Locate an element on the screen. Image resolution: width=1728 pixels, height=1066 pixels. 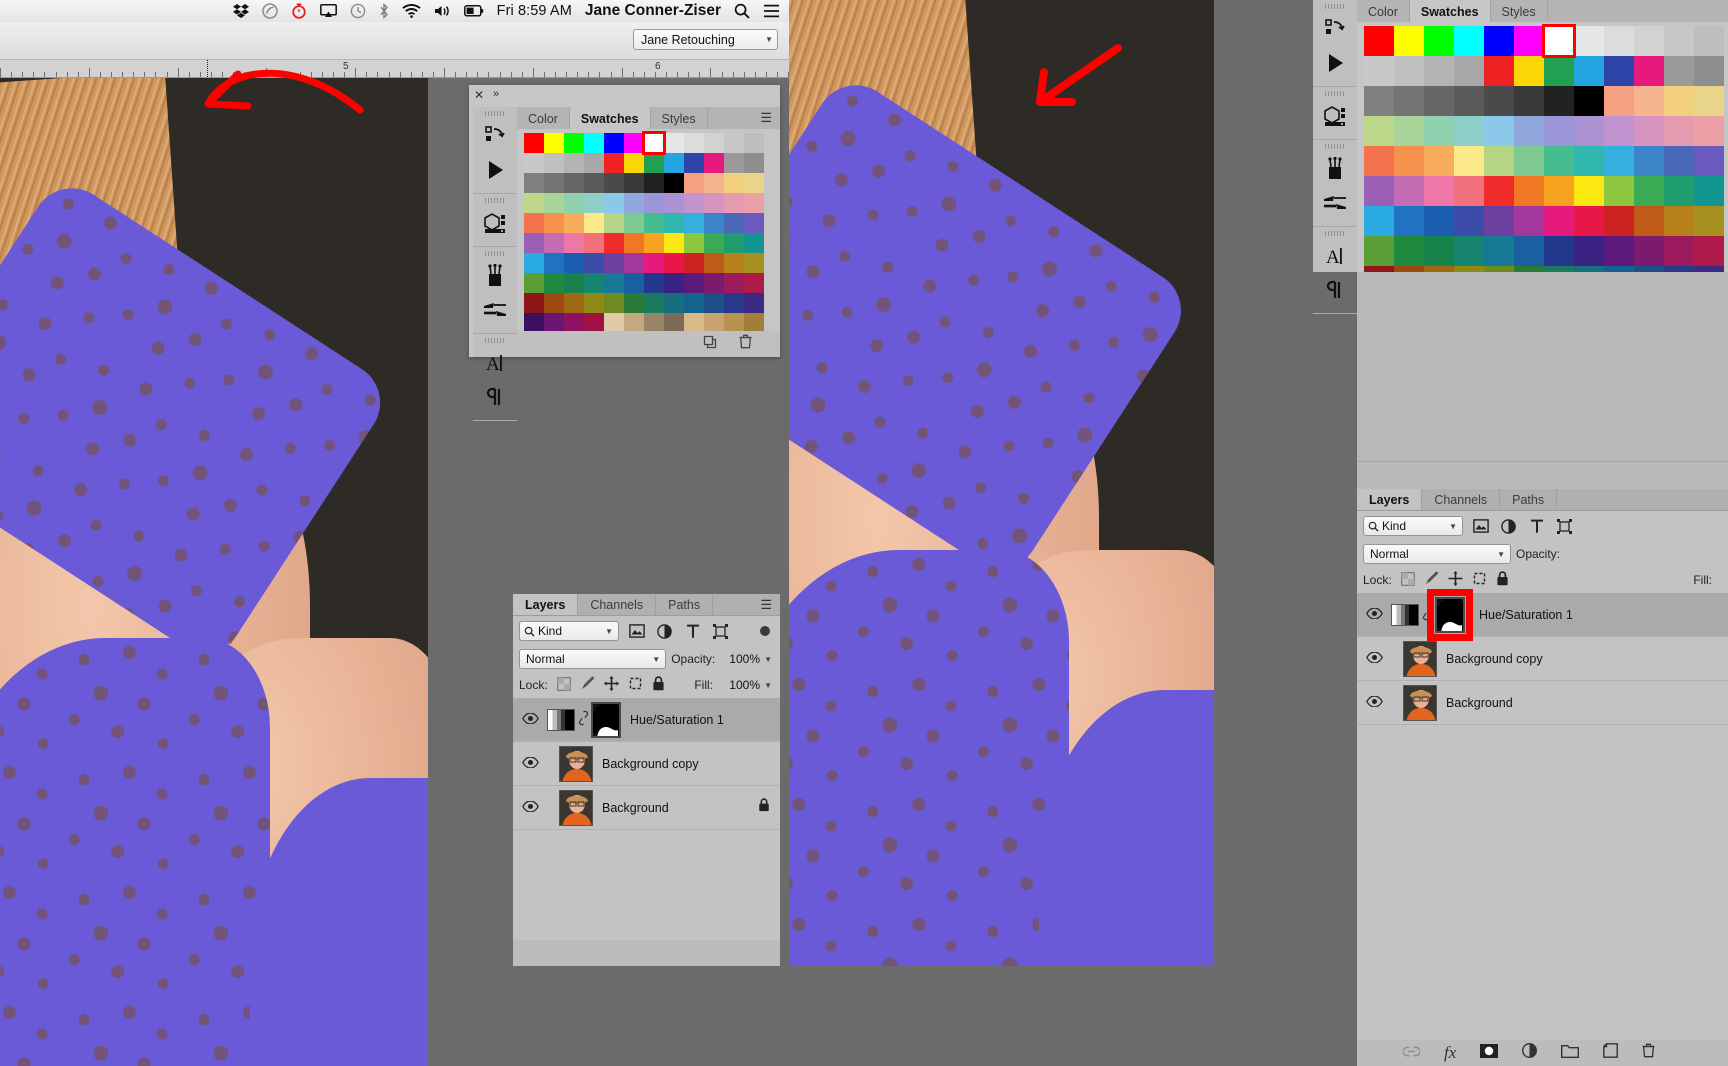
type-layer-filter-icon is located at coordinates (692, 631).